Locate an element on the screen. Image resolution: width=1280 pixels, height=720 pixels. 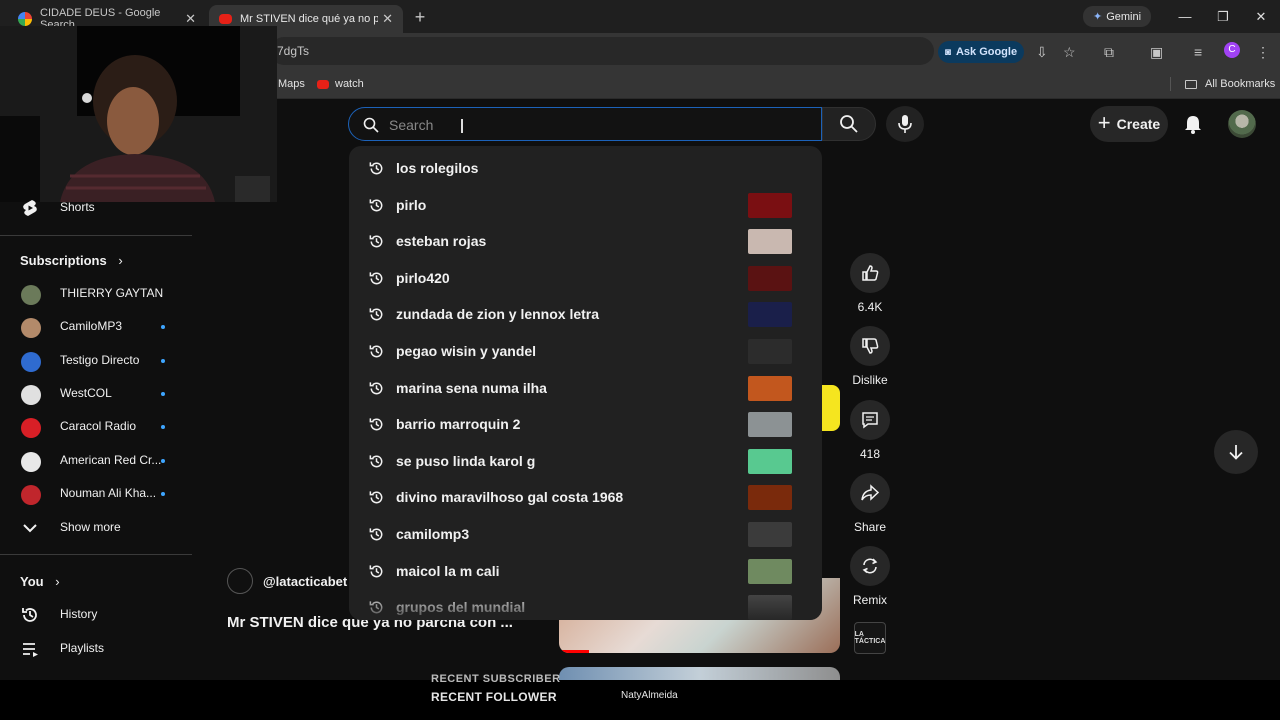
sidebar-item-label: History is located at coordinates (79, 614).